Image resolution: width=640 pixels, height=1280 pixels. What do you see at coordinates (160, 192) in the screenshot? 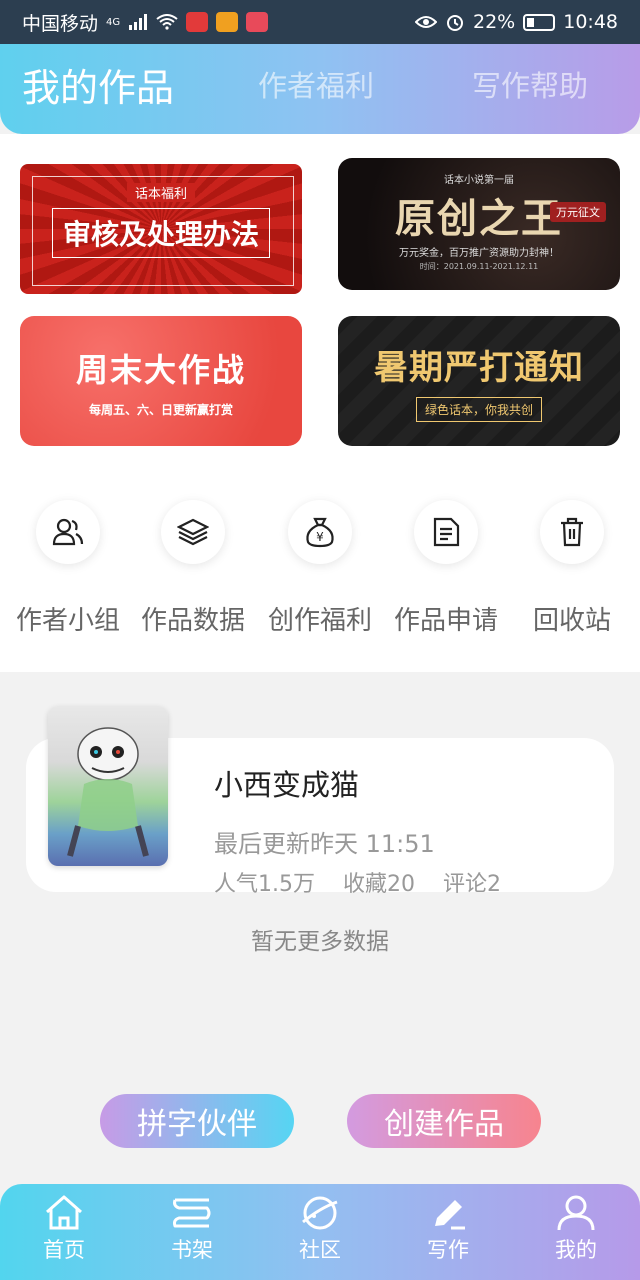
I see `banner-tag: 话本福利` at bounding box center [160, 192].